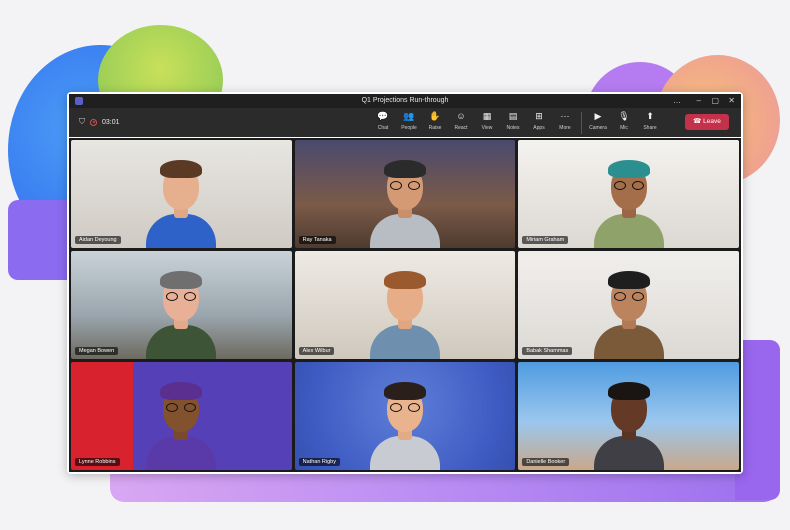 The image size is (790, 530). I want to click on video-tile: Megan Bowen, so click(181, 305).